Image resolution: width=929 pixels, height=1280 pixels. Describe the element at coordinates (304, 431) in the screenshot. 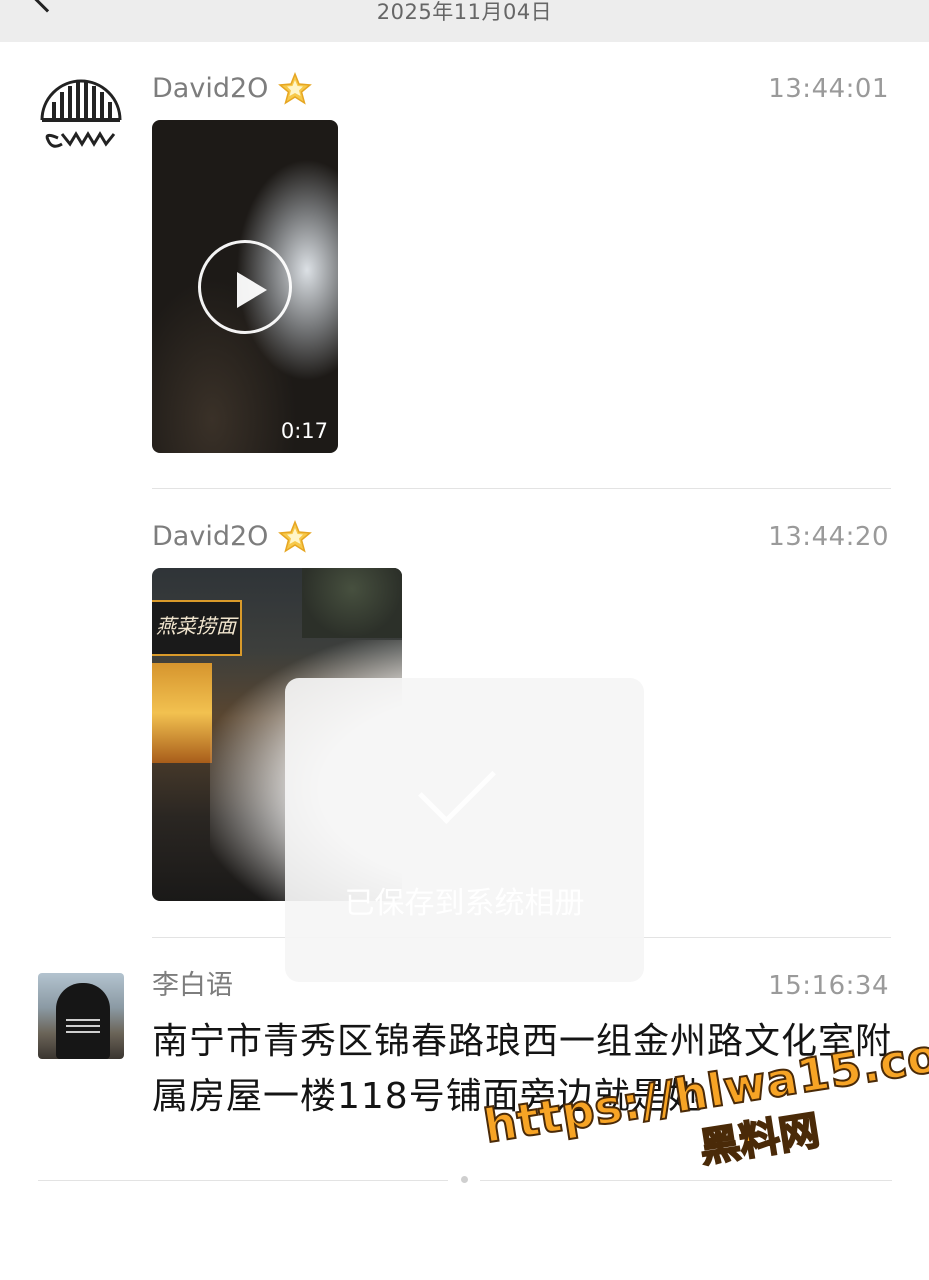

I see `video-duration: 0:17` at that location.